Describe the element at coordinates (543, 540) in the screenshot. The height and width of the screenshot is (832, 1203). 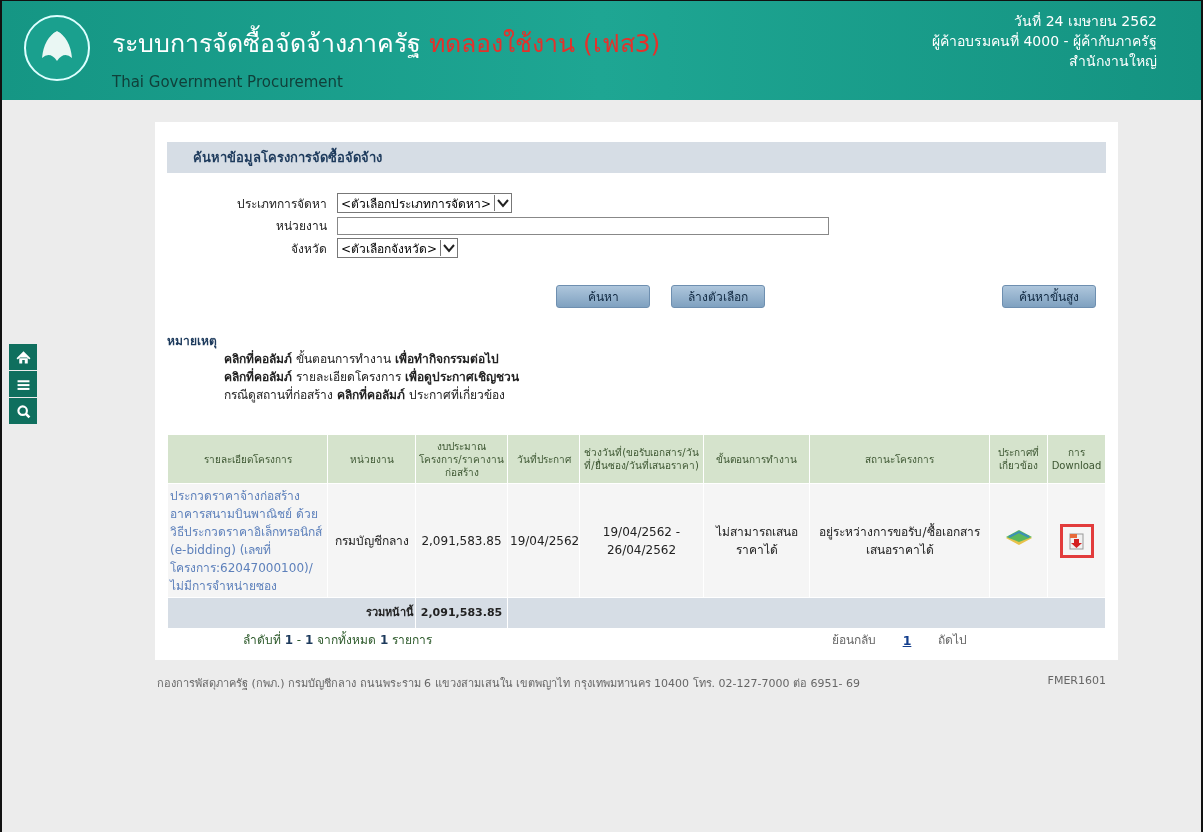
I see `table-cell: 19/04/2562` at that location.